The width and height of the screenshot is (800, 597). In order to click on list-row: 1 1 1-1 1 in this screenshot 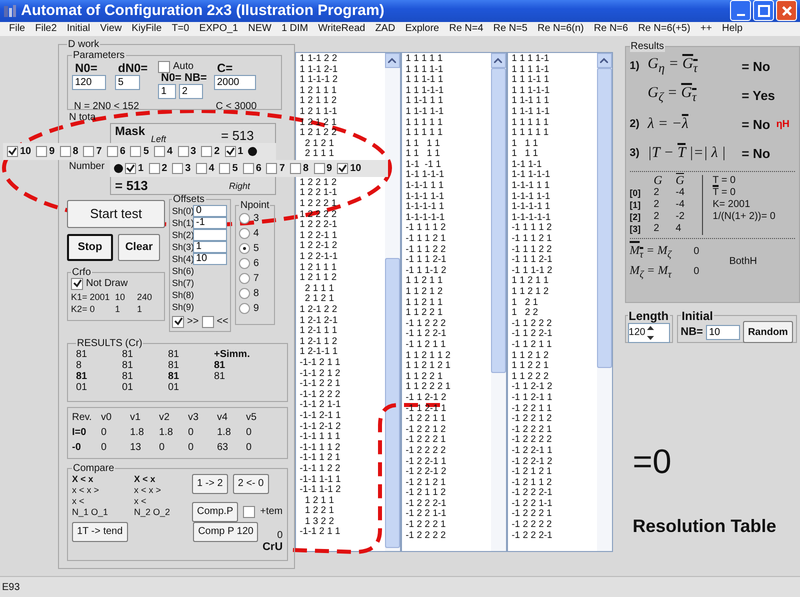, I will do `click(554, 80)`.